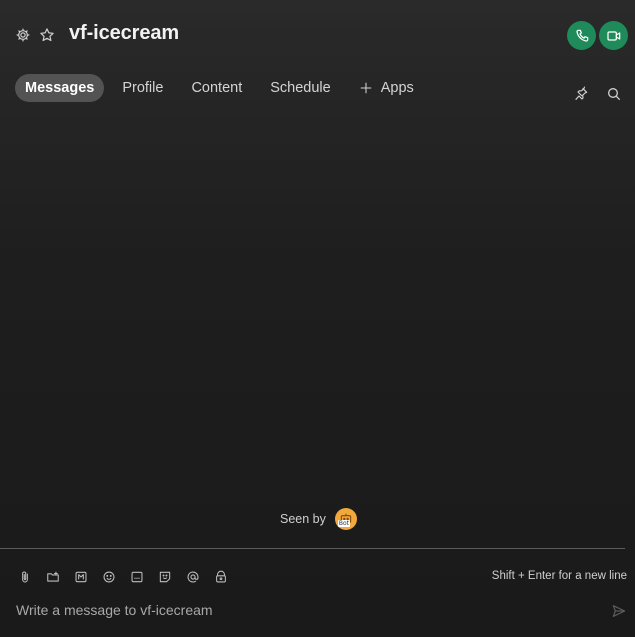 This screenshot has height=637, width=635. What do you see at coordinates (60, 88) in the screenshot?
I see `tab-messages: Messages` at bounding box center [60, 88].